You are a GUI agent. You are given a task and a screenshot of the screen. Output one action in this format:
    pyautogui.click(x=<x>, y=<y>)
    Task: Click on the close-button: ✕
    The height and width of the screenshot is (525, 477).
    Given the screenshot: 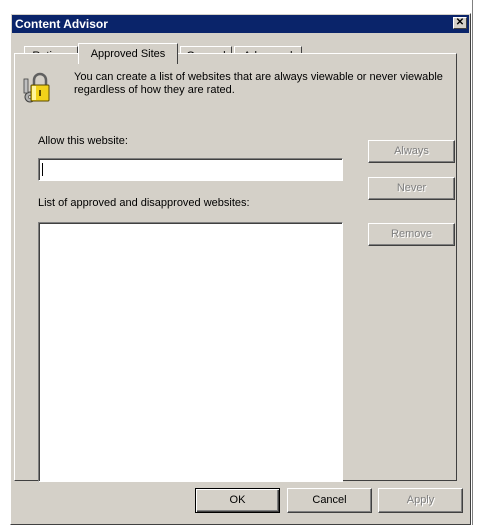 What is the action you would take?
    pyautogui.click(x=460, y=23)
    